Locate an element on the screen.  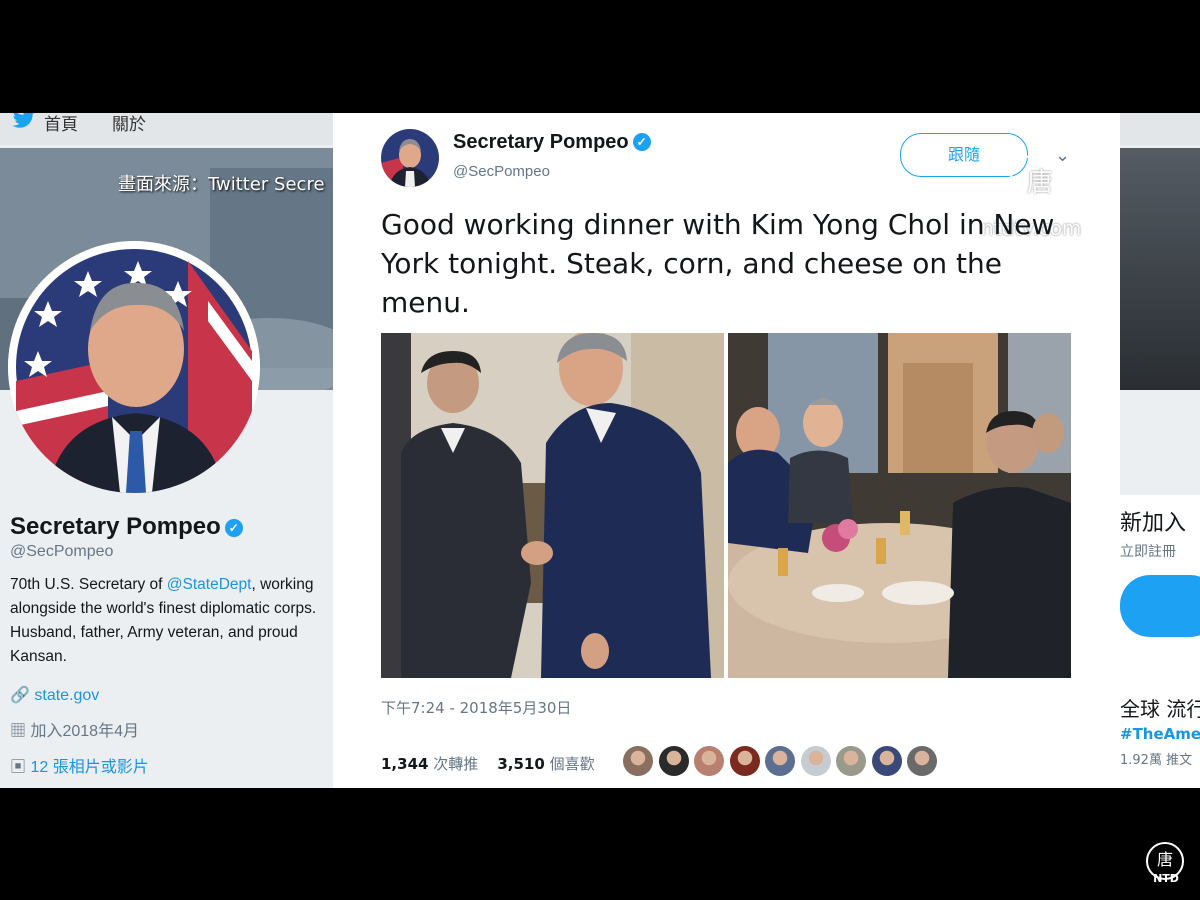
trend-item: #TheAmer is located at coordinates (1160, 734).